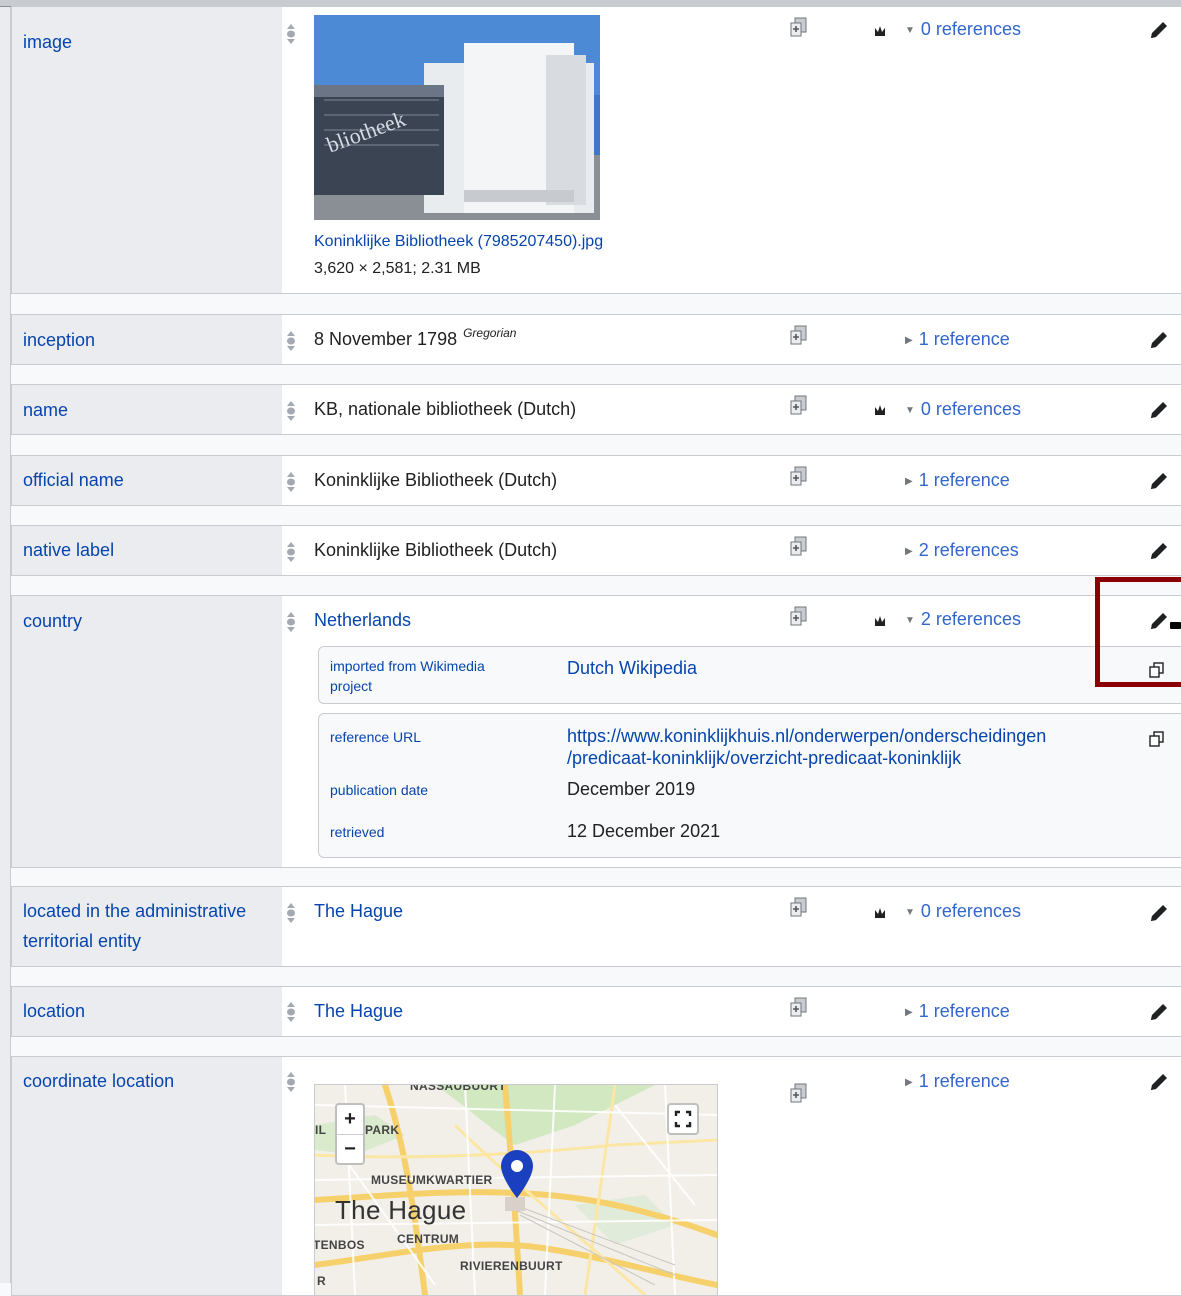  What do you see at coordinates (963, 621) in the screenshot?
I see `references-toggle: ▼ 2 references` at bounding box center [963, 621].